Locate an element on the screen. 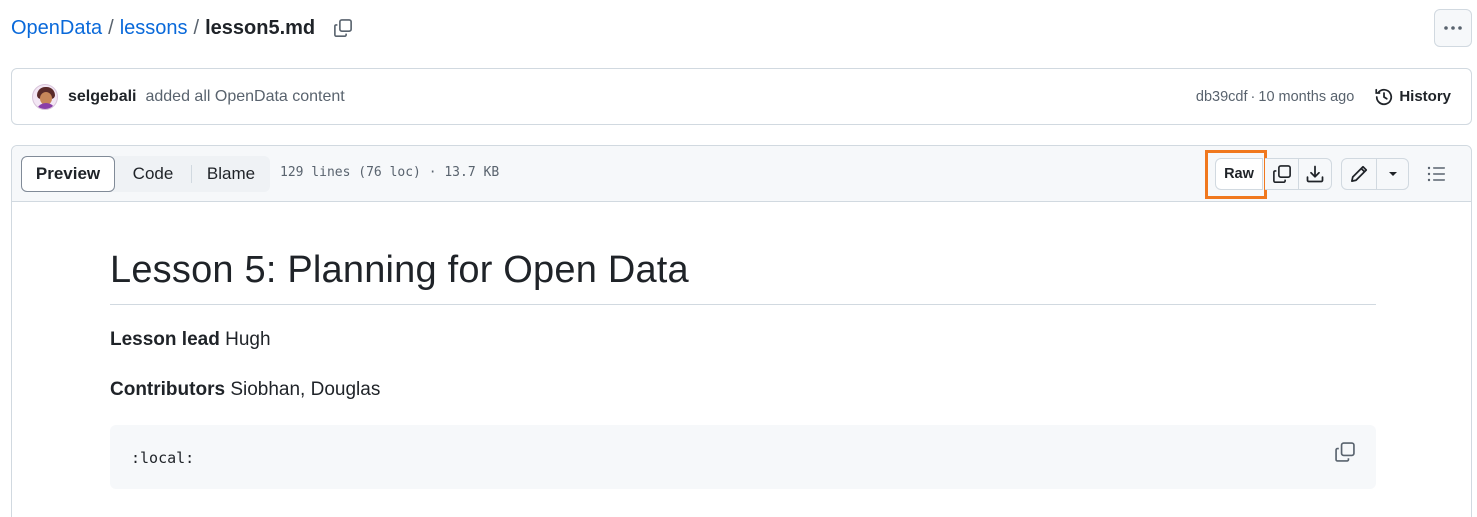 This screenshot has width=1477, height=517. copy-path-button is located at coordinates (343, 28).